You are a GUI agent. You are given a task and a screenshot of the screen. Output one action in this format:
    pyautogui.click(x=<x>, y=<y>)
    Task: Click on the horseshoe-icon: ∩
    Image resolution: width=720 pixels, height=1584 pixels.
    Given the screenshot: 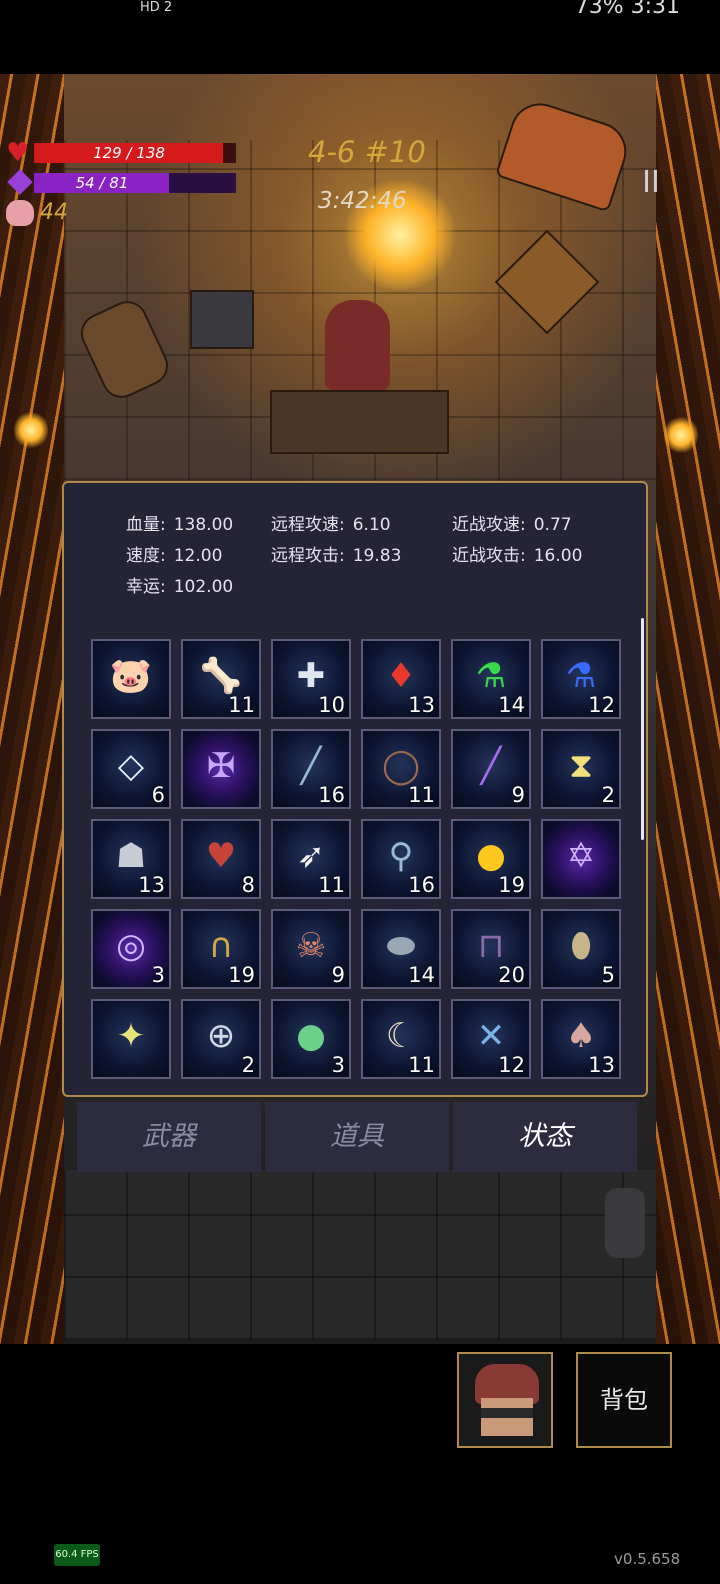 What is the action you would take?
    pyautogui.click(x=221, y=945)
    